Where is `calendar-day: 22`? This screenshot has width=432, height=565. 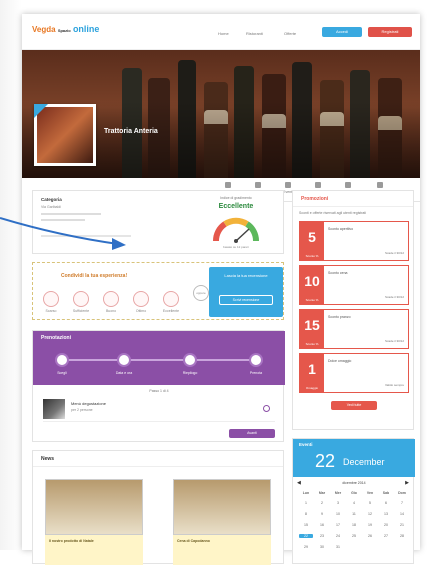
calendar-day: 22 is located at coordinates (325, 461).